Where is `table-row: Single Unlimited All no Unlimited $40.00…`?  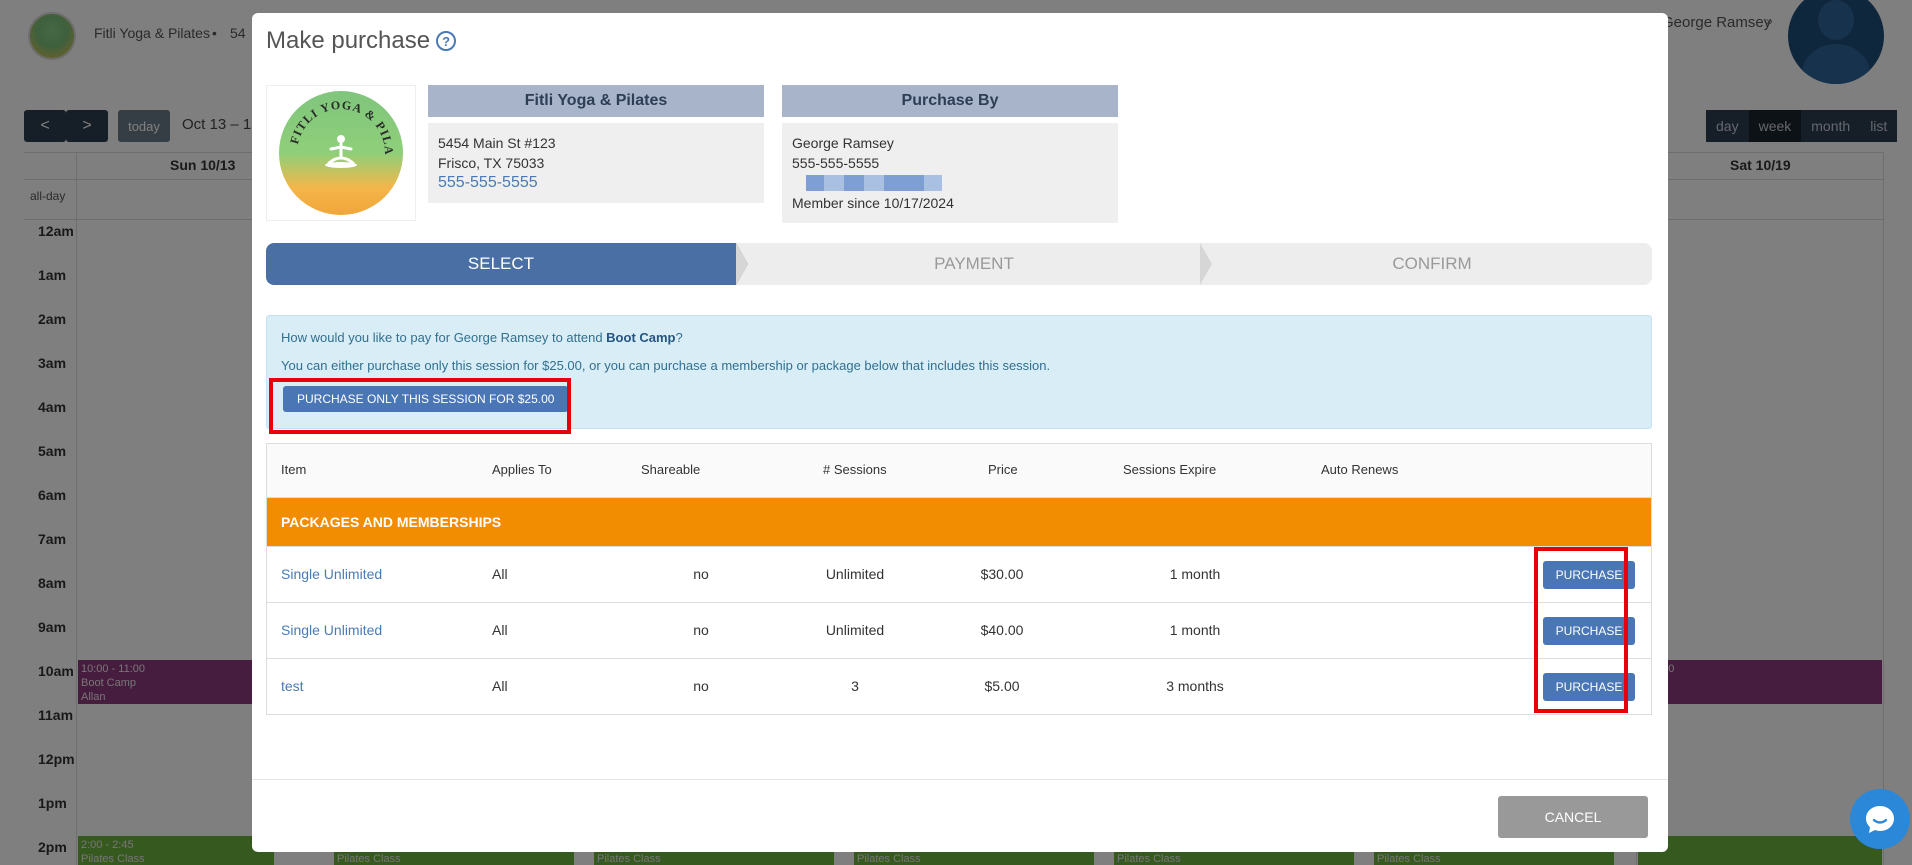
table-row: Single Unlimited All no Unlimited $40.00… is located at coordinates (959, 630).